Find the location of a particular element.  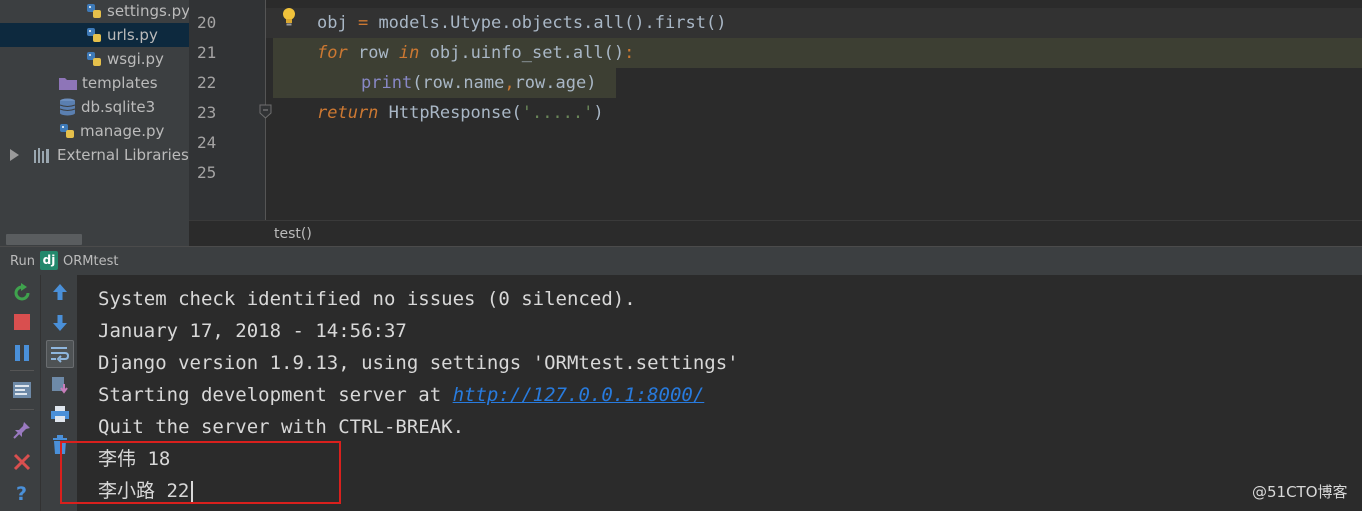

print-button is located at coordinates (60, 414).